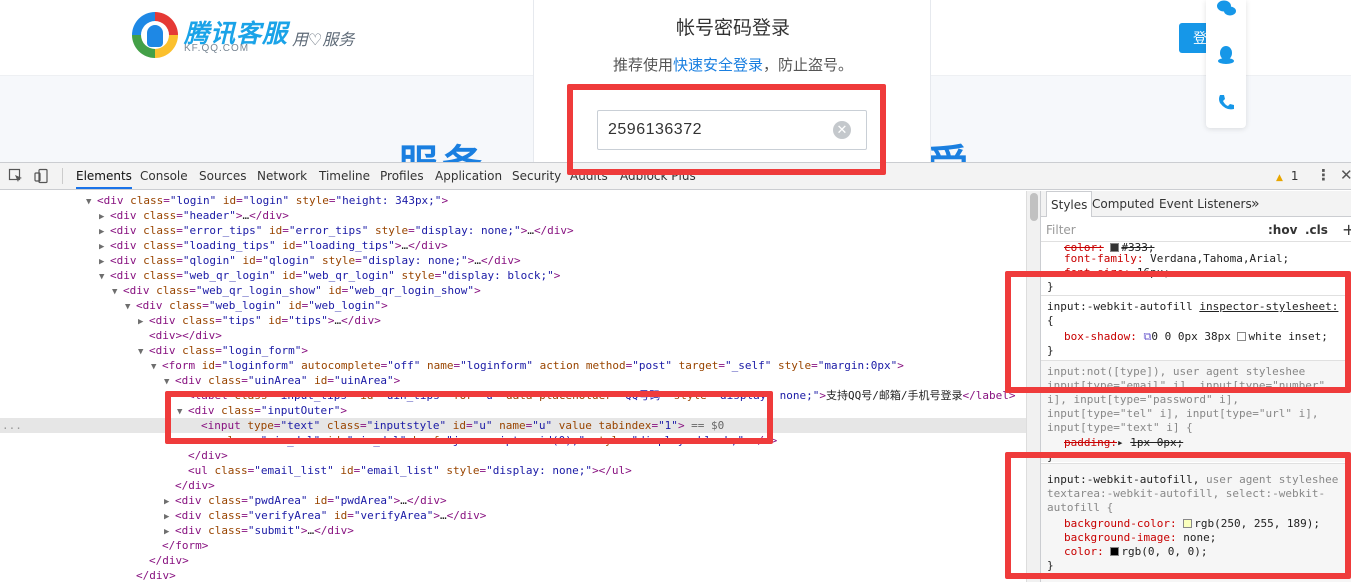  Describe the element at coordinates (513, 350) in the screenshot. I see `dom-node: ▼ <div class="login_form">` at that location.